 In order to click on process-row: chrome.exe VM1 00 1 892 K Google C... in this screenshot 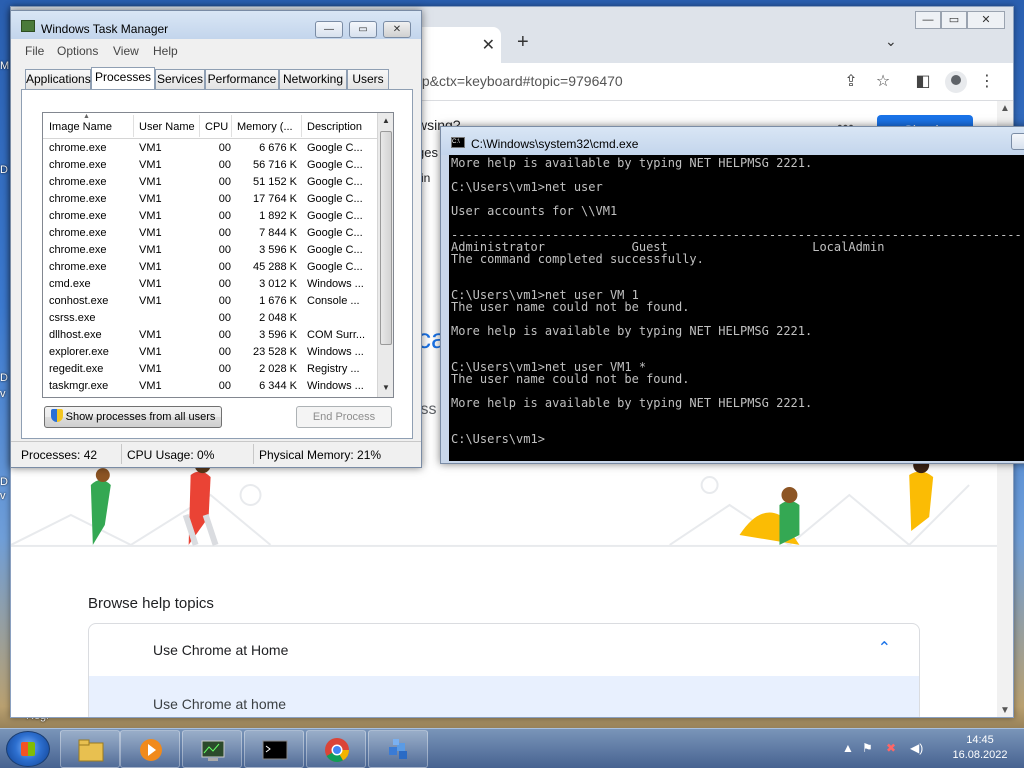, I will do `click(211, 216)`.